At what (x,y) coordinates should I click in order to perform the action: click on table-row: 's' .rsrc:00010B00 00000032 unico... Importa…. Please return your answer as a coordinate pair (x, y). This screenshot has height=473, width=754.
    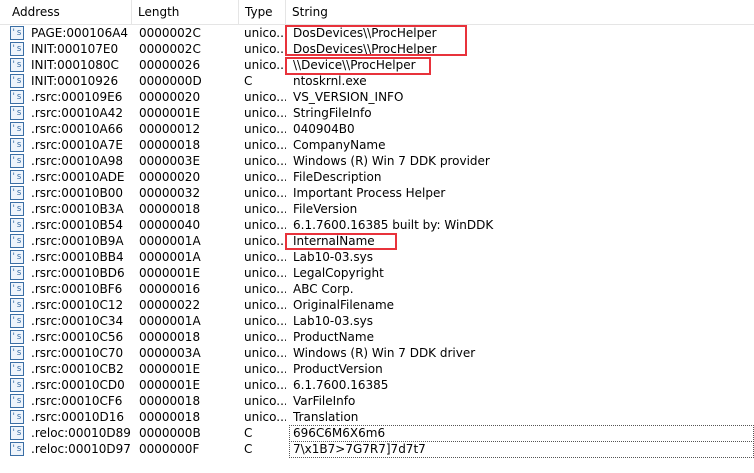
    Looking at the image, I should click on (377, 193).